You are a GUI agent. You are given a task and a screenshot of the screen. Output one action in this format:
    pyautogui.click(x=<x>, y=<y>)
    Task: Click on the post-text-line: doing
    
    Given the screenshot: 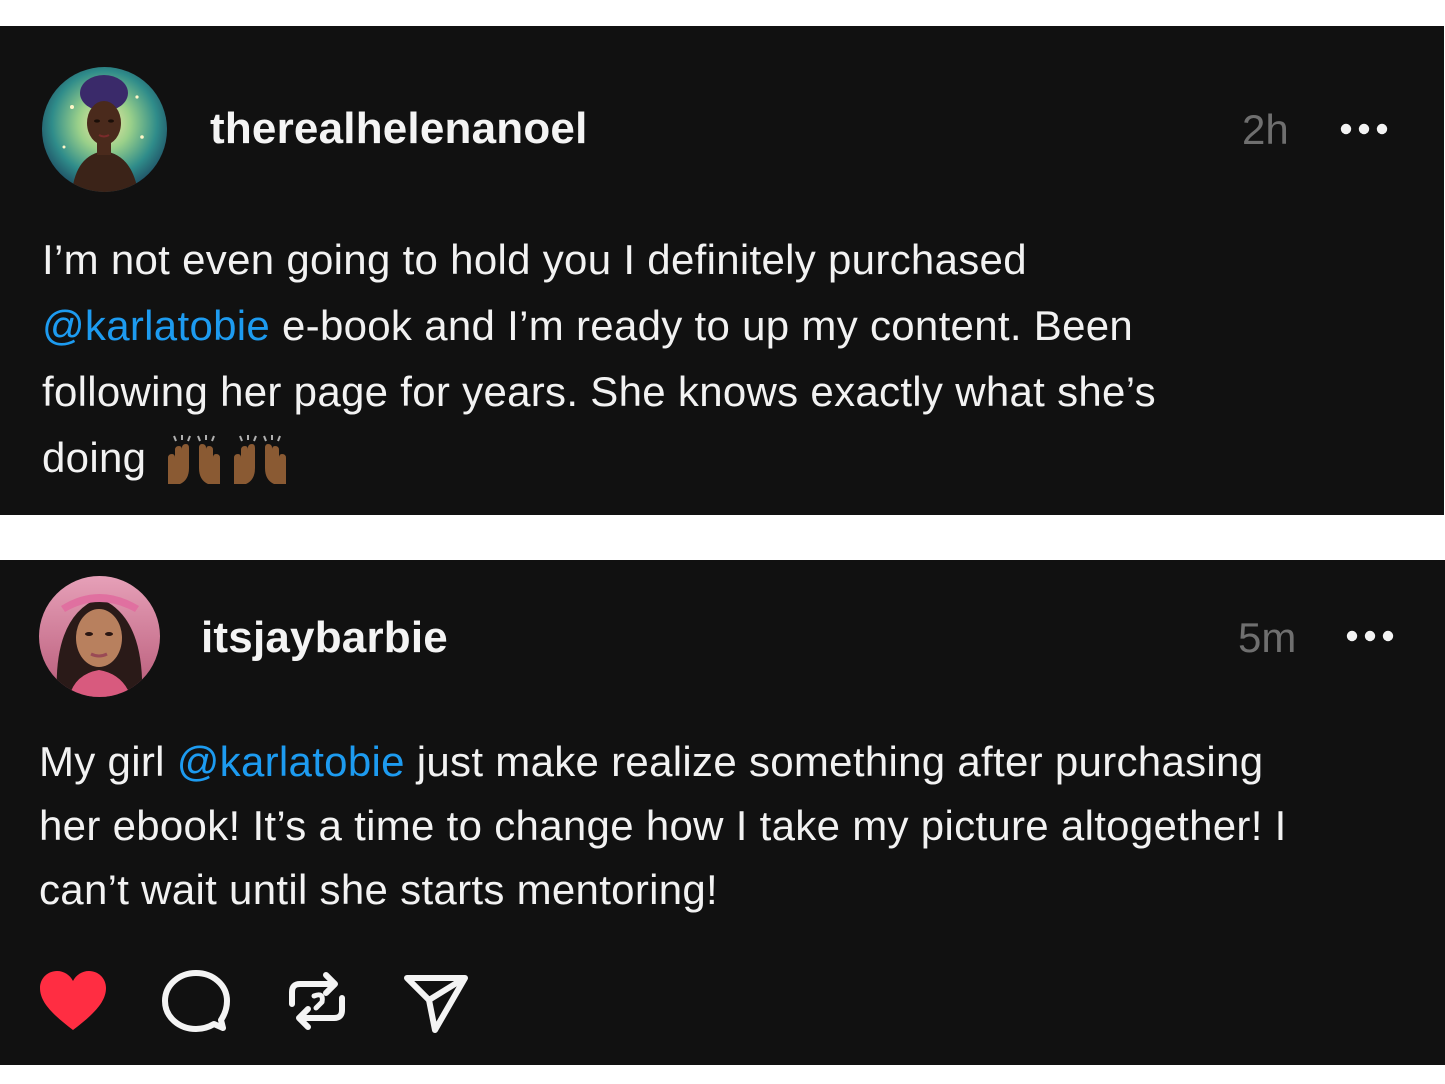 What is the action you would take?
    pyautogui.click(x=707, y=458)
    